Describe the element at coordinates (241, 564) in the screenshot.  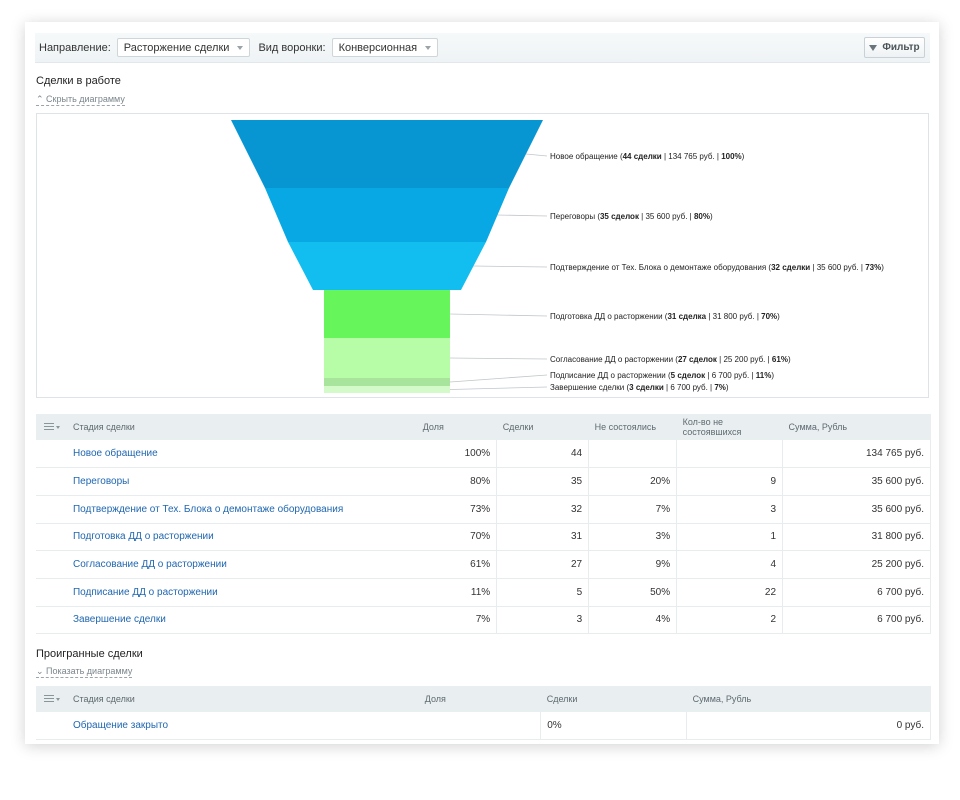
I see `stage-link: Согласование ДД о расторжении` at that location.